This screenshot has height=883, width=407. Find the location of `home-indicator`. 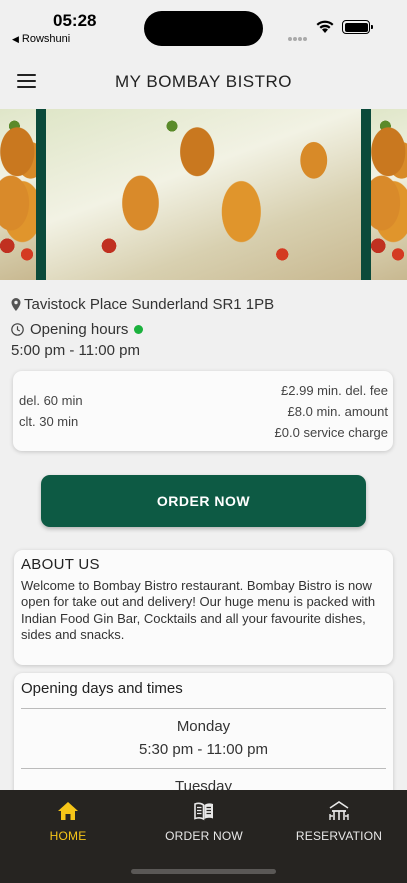

home-indicator is located at coordinates (203, 871).